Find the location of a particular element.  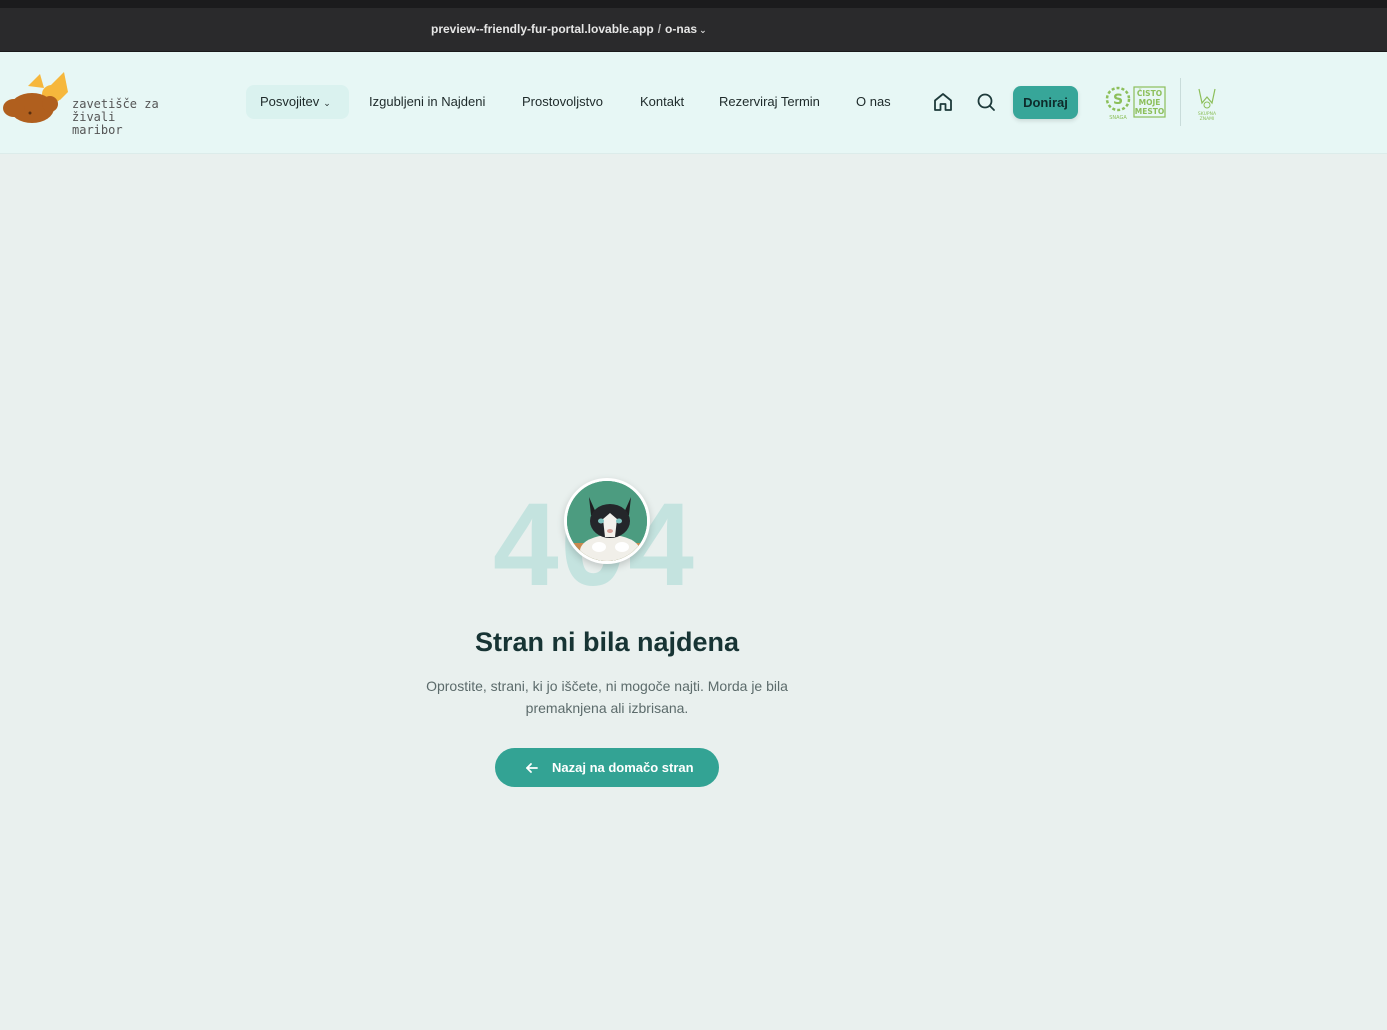

partner-logo-snaga: S SNAGA ČISTO MOJE MESTO is located at coordinates (1136, 103).